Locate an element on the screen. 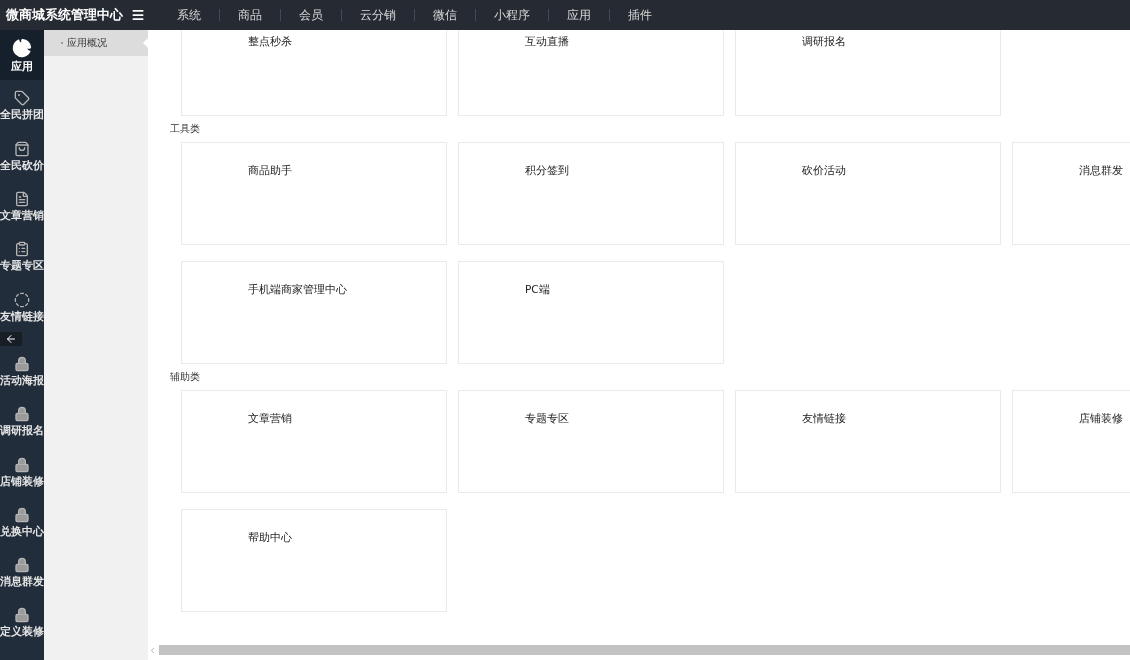 The width and height of the screenshot is (1130, 660). app-card: 砍价活动 is located at coordinates (868, 193).